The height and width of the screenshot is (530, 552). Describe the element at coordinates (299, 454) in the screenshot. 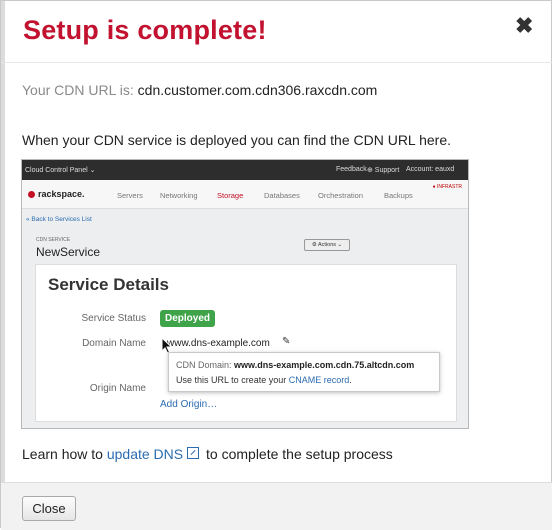

I see `learn-suffix: to complete the setup process` at that location.